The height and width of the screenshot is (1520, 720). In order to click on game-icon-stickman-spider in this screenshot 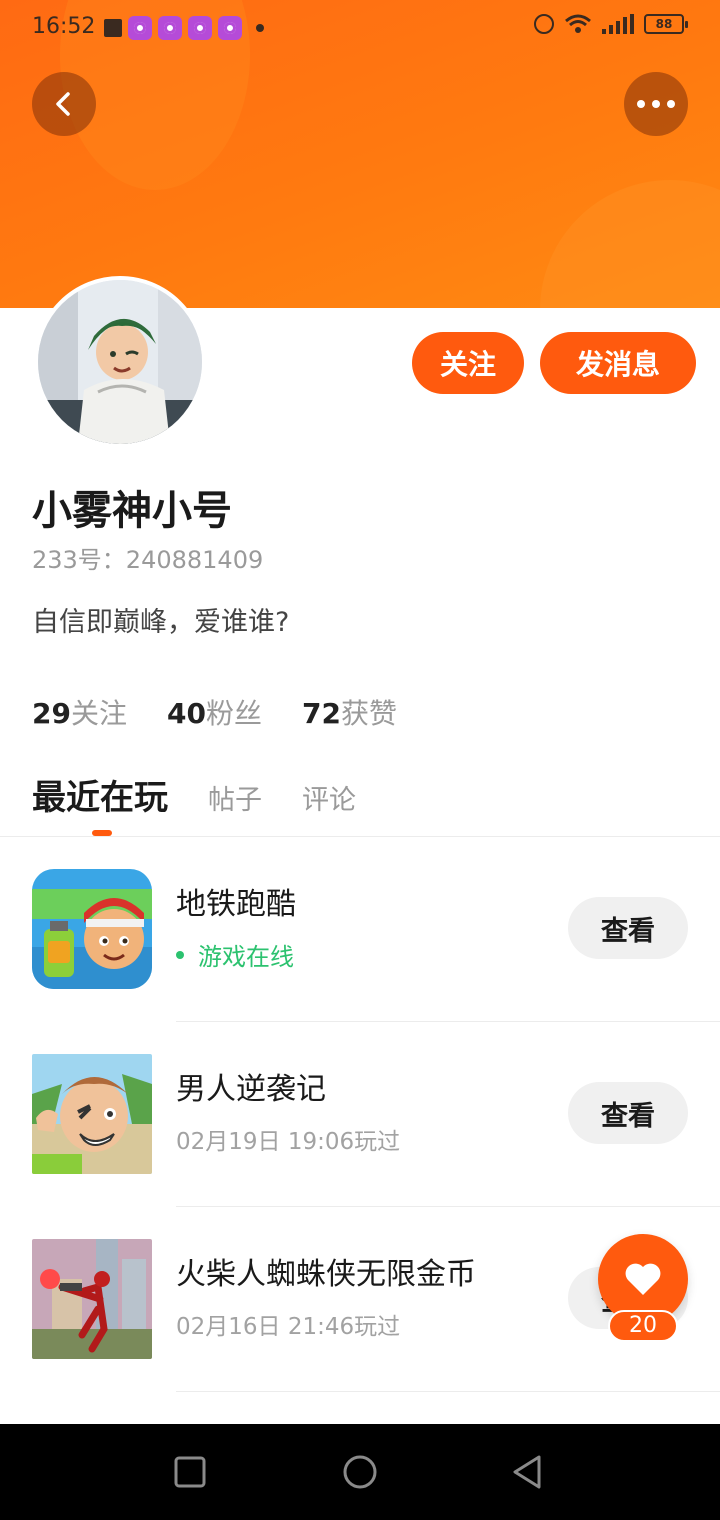, I will do `click(92, 1299)`.